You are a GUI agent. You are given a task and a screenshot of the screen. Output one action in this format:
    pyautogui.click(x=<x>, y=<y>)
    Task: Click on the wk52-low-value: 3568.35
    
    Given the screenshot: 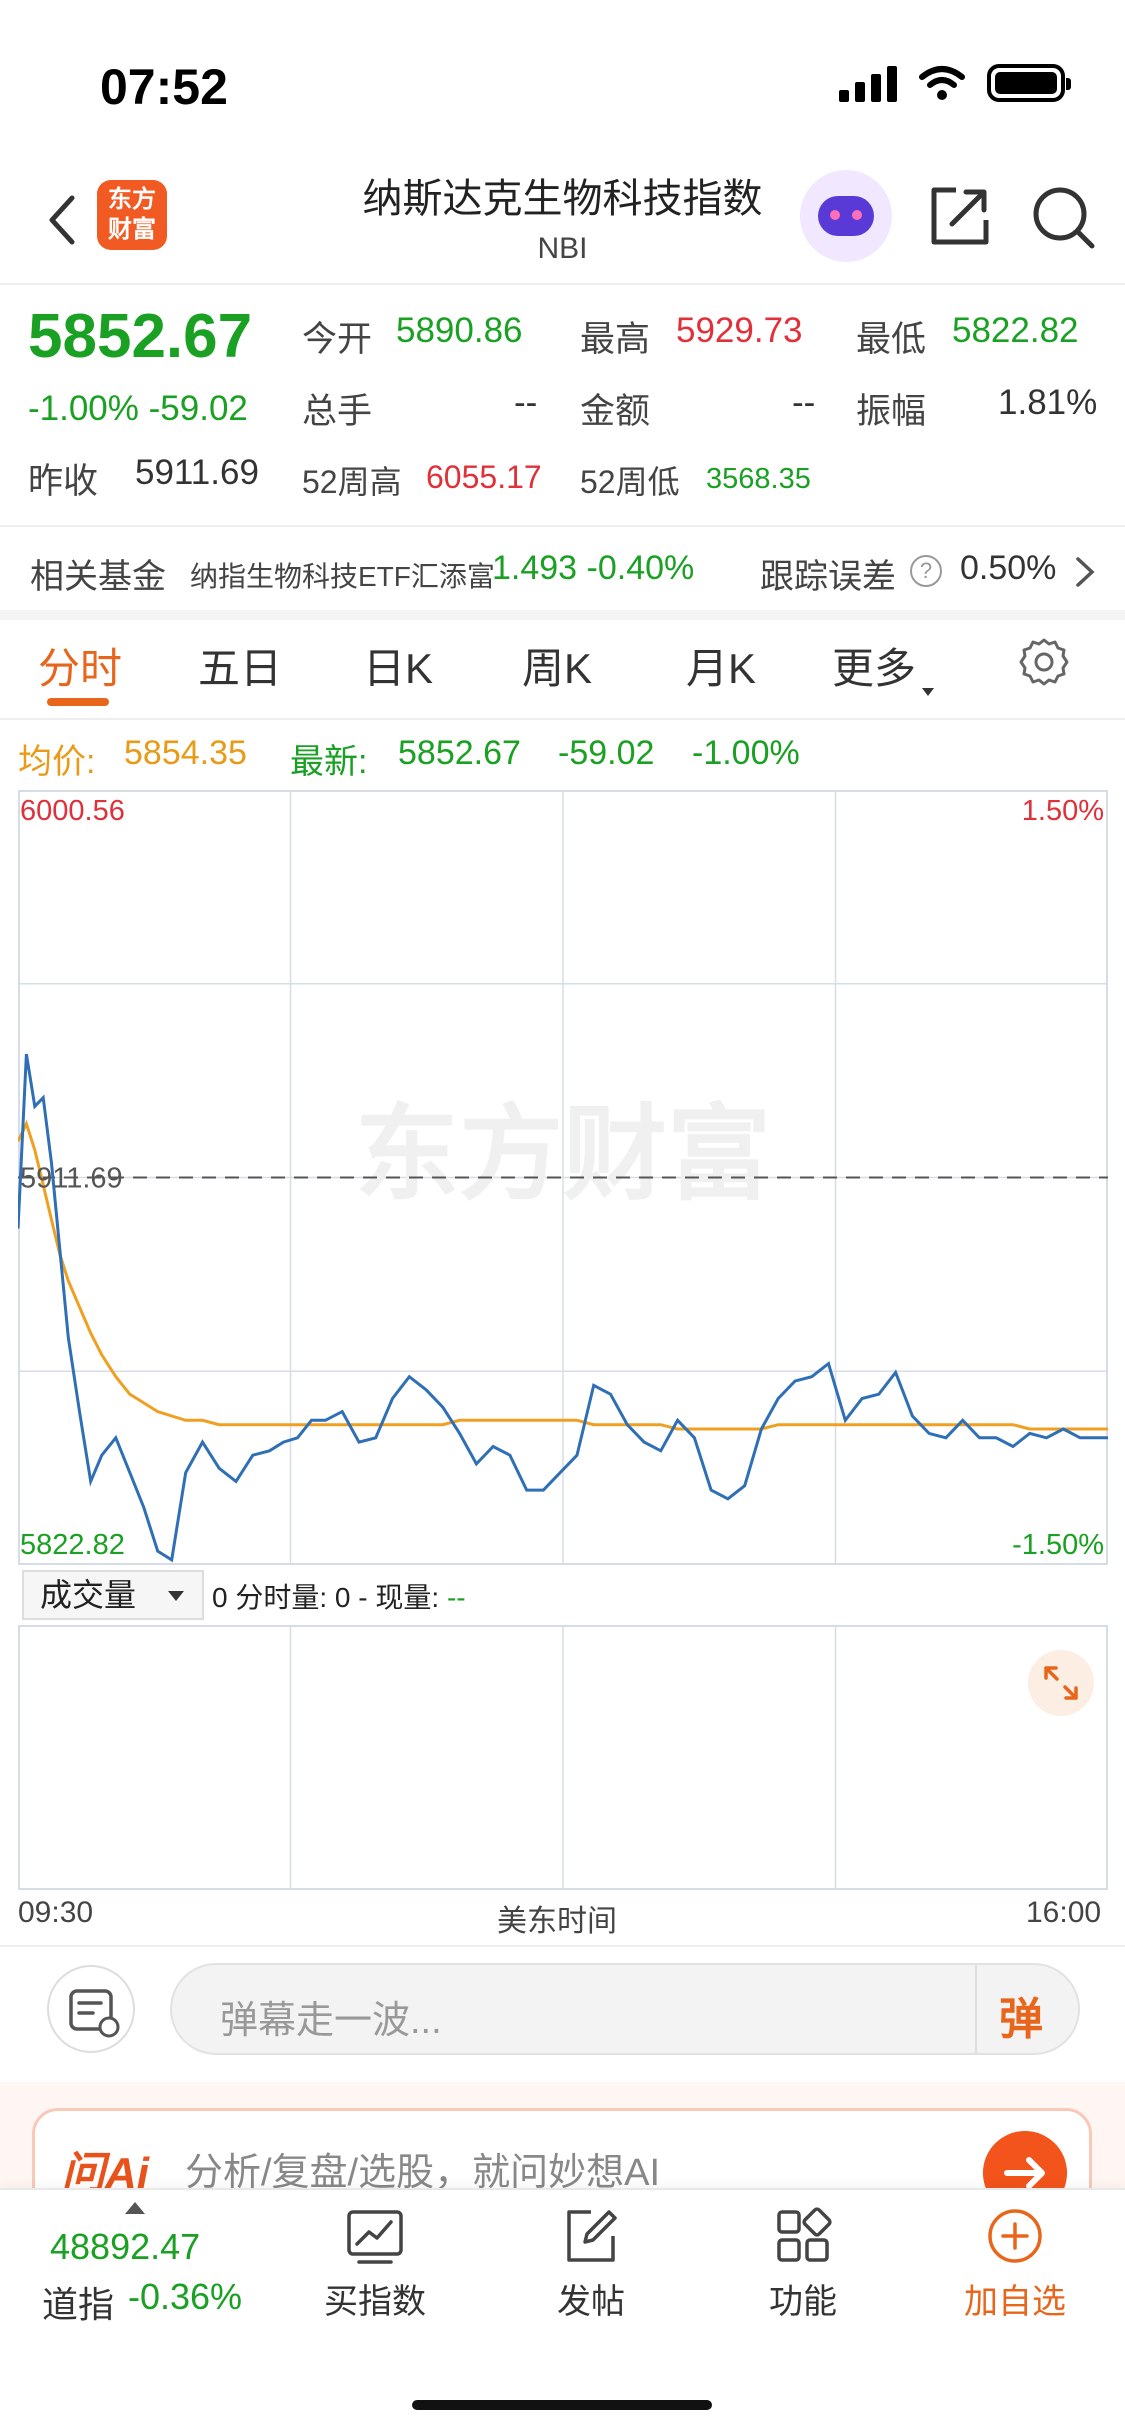 What is the action you would take?
    pyautogui.click(x=758, y=479)
    